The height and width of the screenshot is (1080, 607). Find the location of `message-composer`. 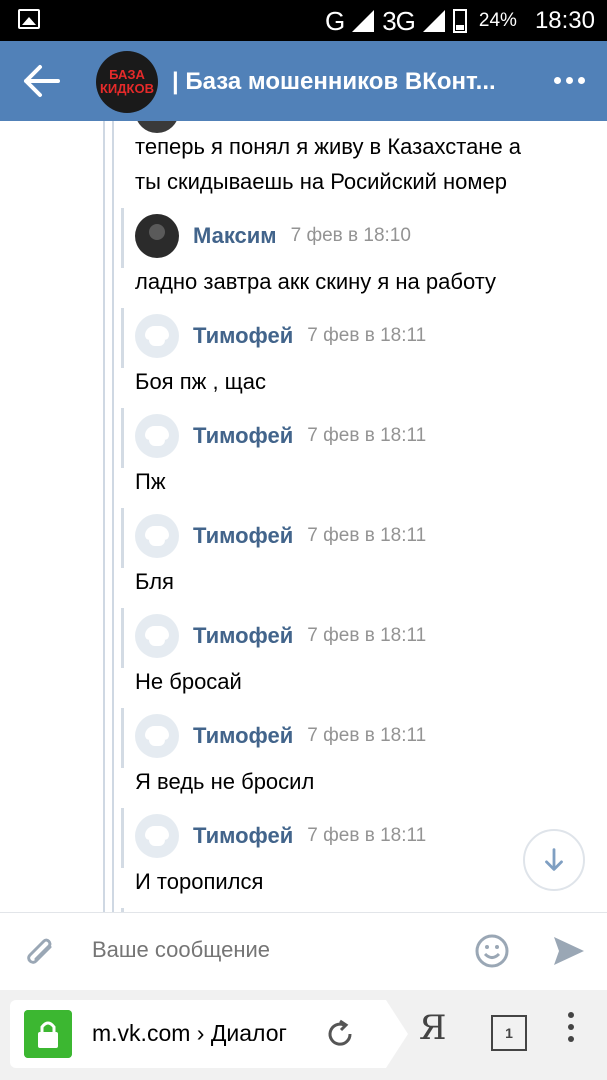

message-composer is located at coordinates (303, 951).